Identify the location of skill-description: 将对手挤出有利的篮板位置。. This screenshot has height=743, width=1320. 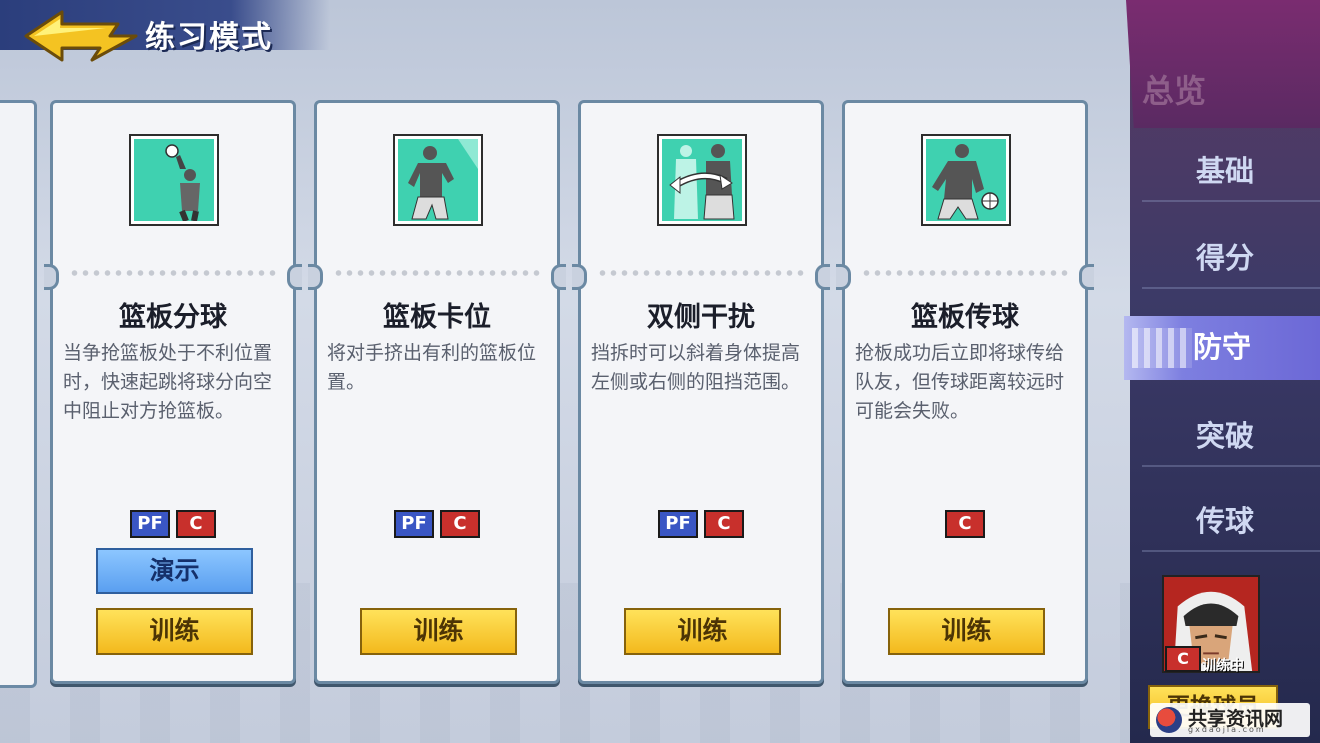
(432, 367).